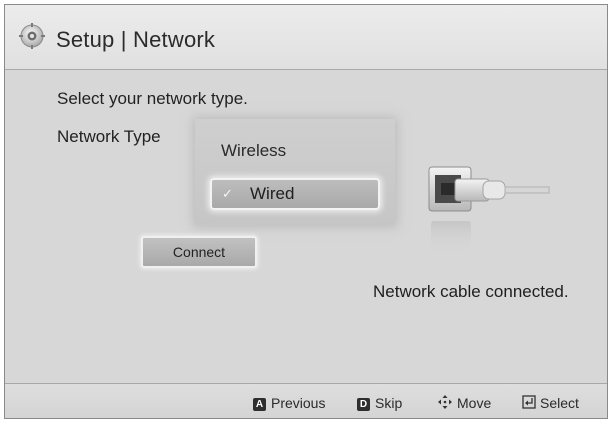 The image size is (615, 425). What do you see at coordinates (489, 210) in the screenshot?
I see `ethernet-cable-icon` at bounding box center [489, 210].